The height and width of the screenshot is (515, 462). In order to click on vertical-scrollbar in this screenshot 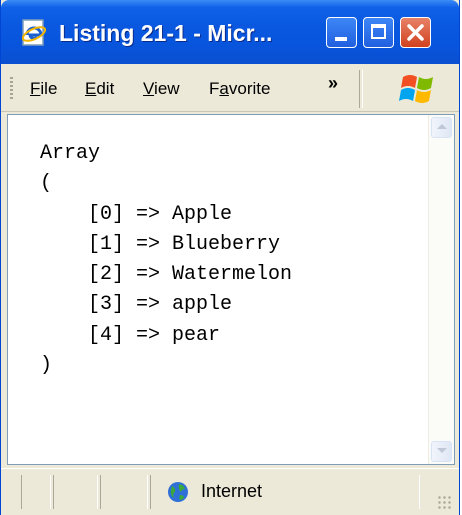, I will do `click(441, 289)`.